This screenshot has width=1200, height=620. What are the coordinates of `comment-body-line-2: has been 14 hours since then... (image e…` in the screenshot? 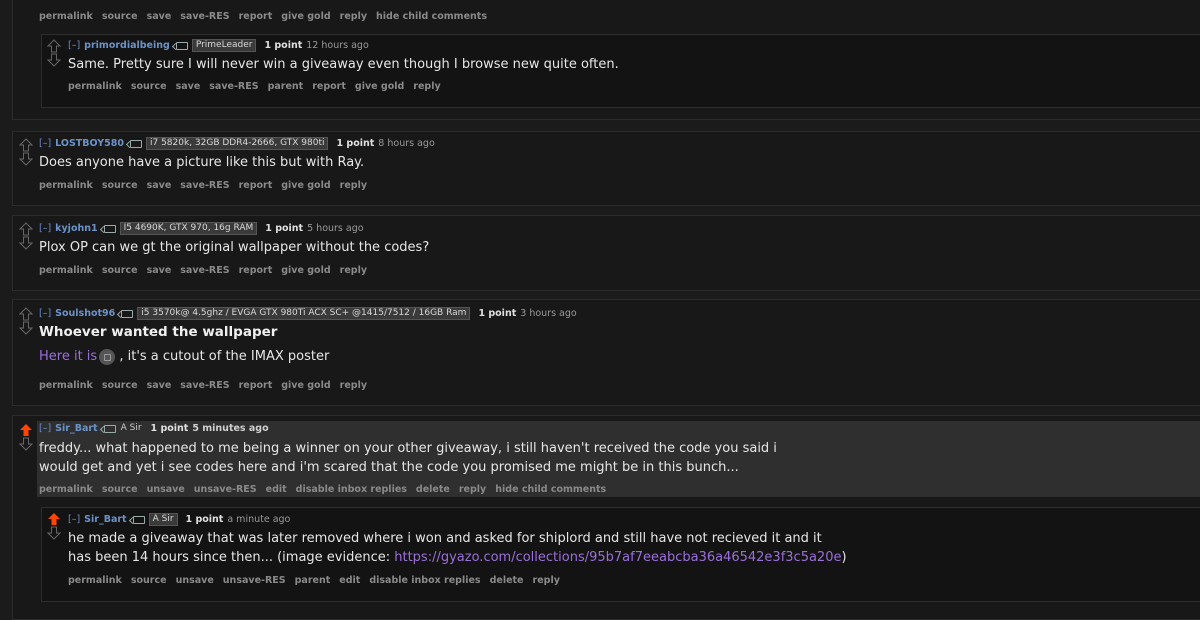 It's located at (457, 557).